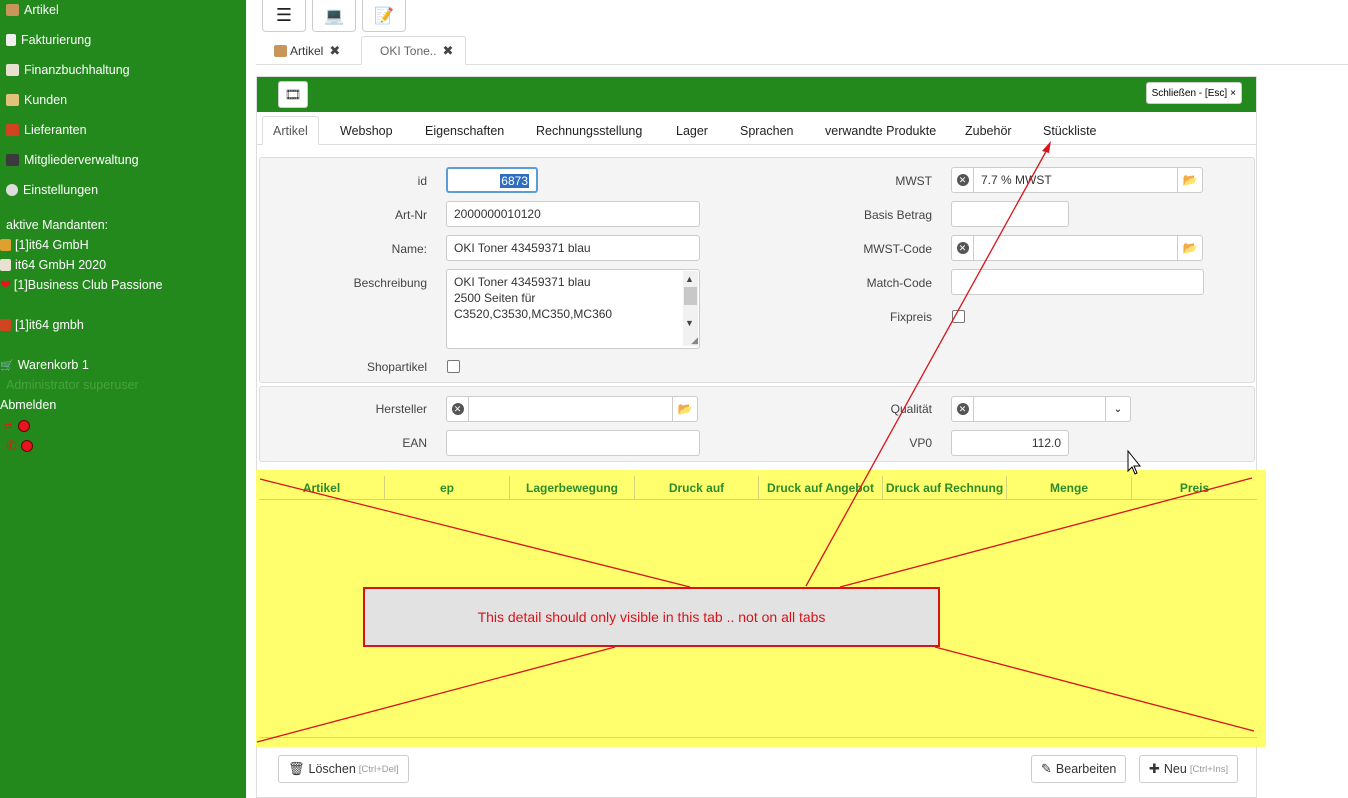 Image resolution: width=1348 pixels, height=798 pixels. Describe the element at coordinates (334, 16) in the screenshot. I see `laptop-button: 💻` at that location.